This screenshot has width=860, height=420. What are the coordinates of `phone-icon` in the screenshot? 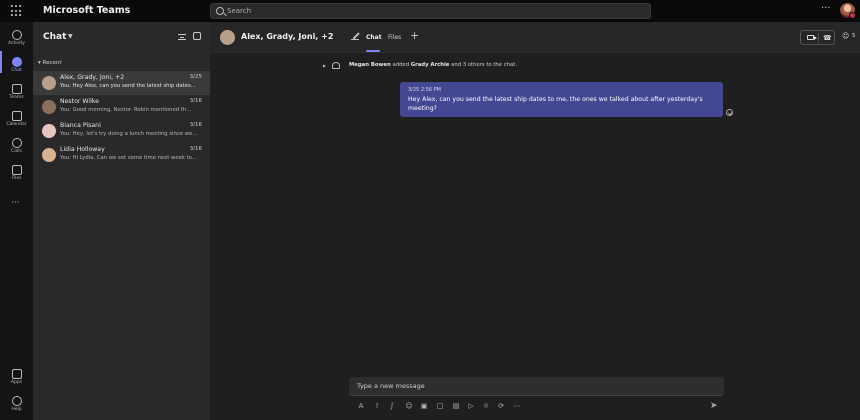 It's located at (16, 143).